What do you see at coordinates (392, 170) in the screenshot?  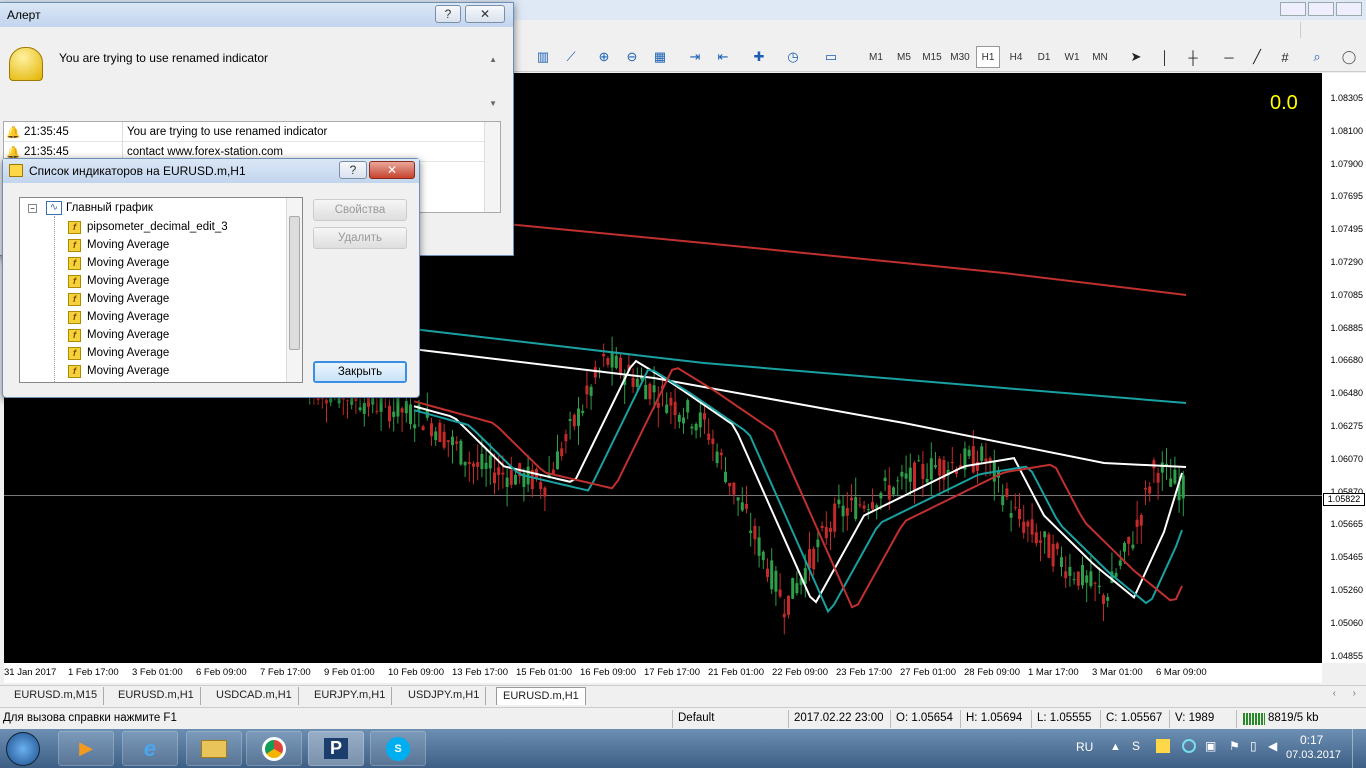 I see `indicators-close-x-button: ✕` at bounding box center [392, 170].